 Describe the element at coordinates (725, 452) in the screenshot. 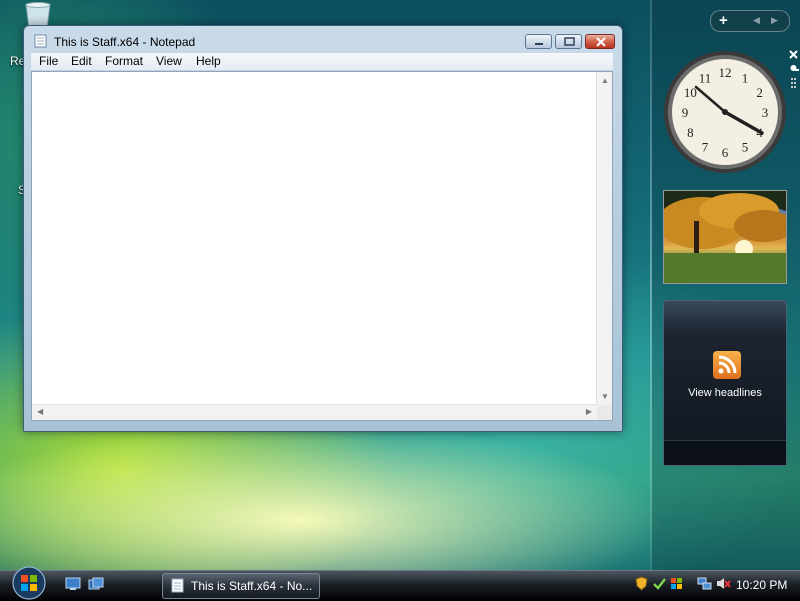

I see `feed-footer` at that location.